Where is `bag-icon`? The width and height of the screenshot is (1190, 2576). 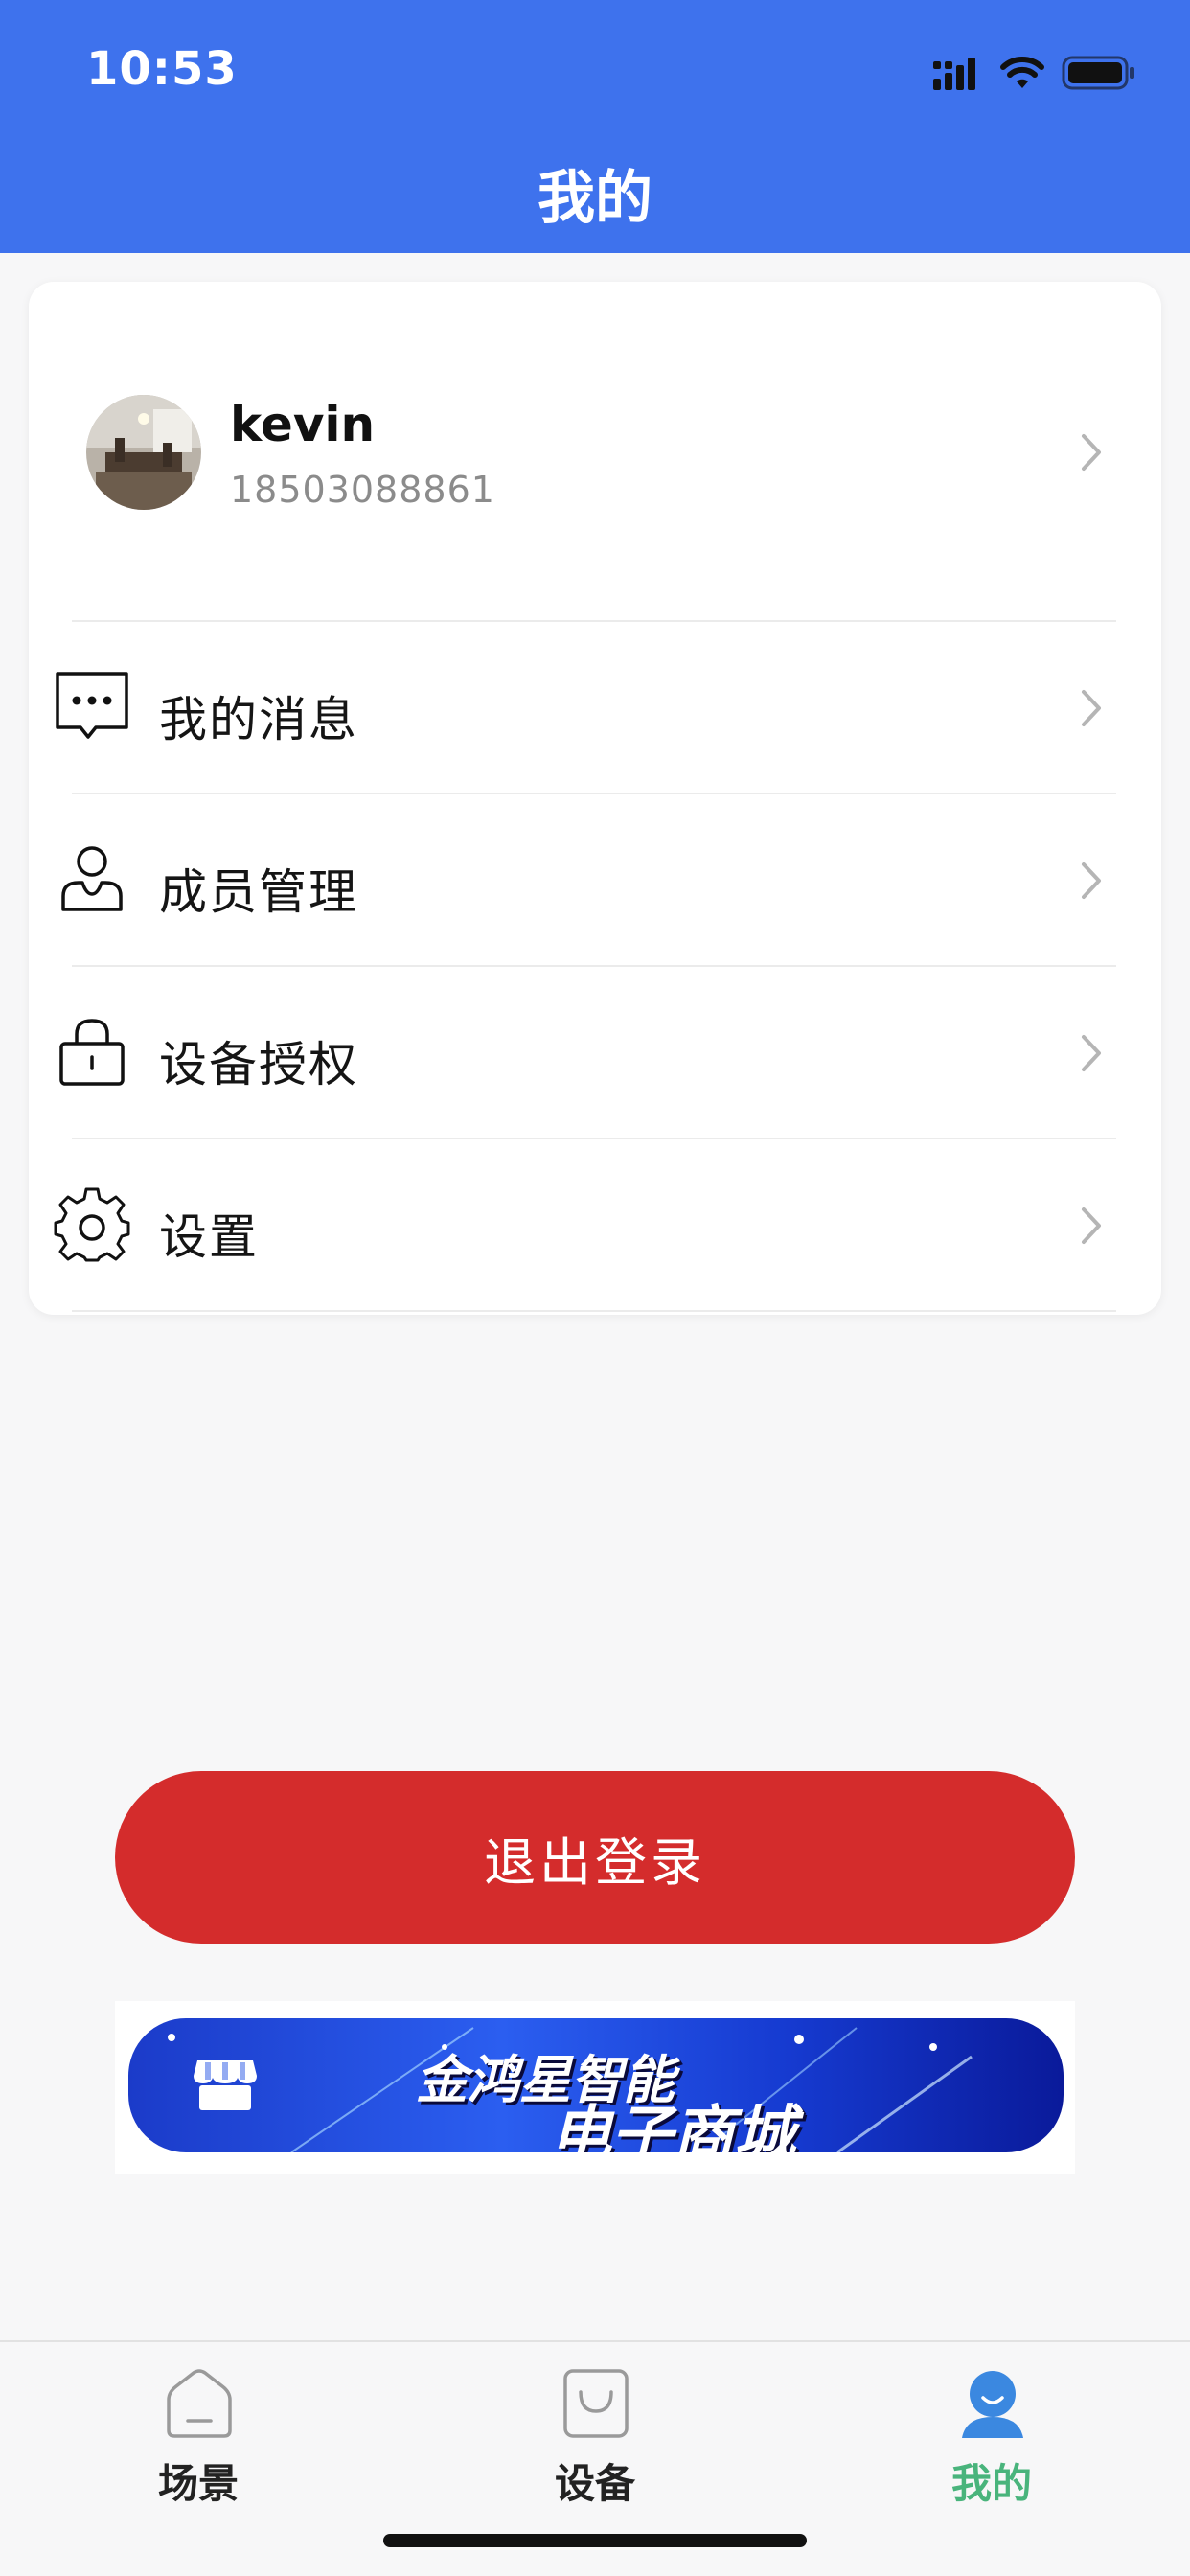
bag-icon is located at coordinates (596, 2403).